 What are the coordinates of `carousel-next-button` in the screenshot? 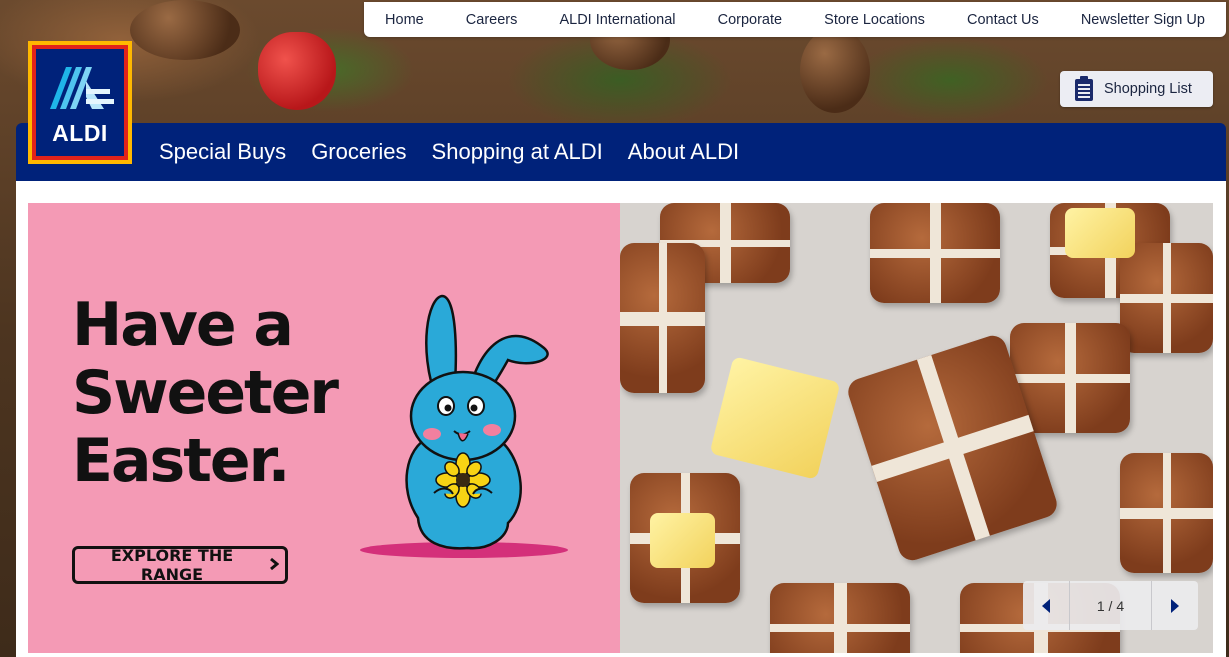 It's located at (1175, 605).